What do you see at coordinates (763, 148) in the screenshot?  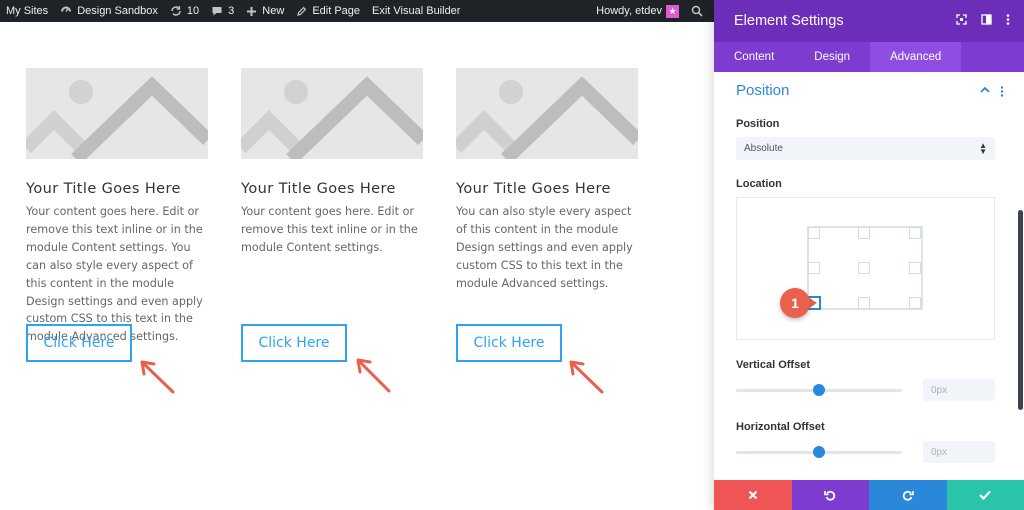 I see `position-select-value: Absolute` at bounding box center [763, 148].